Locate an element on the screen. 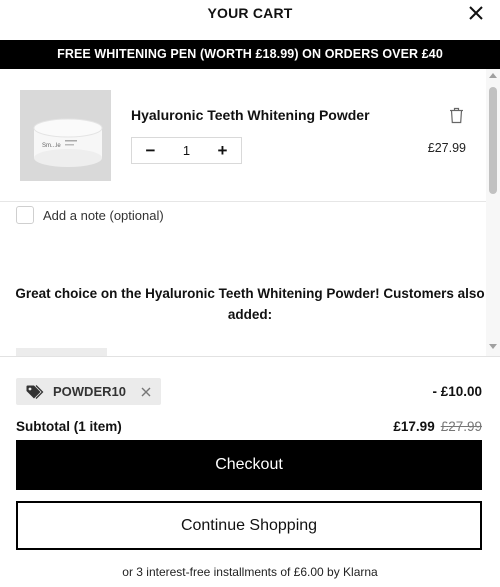 The width and height of the screenshot is (500, 587). decrease-quantity-button: − is located at coordinates (150, 150).